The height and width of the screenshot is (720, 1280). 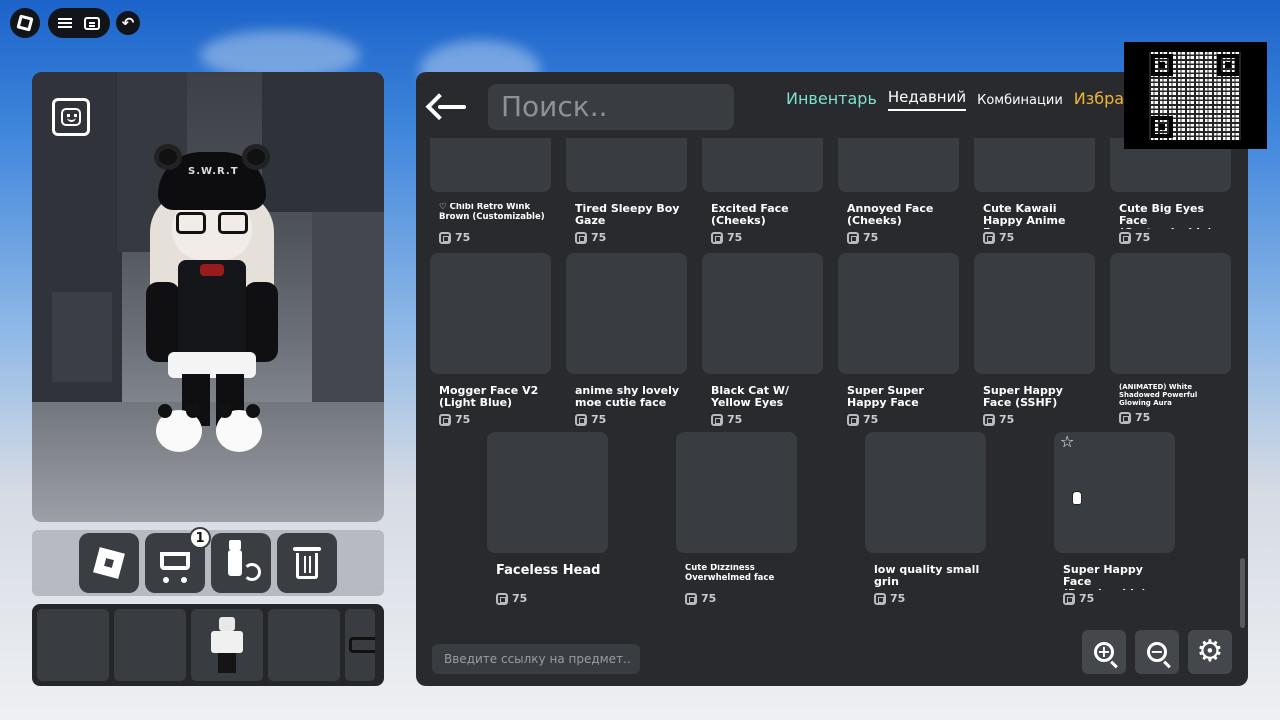 I want to click on settings-button: ⚙, so click(x=1210, y=652).